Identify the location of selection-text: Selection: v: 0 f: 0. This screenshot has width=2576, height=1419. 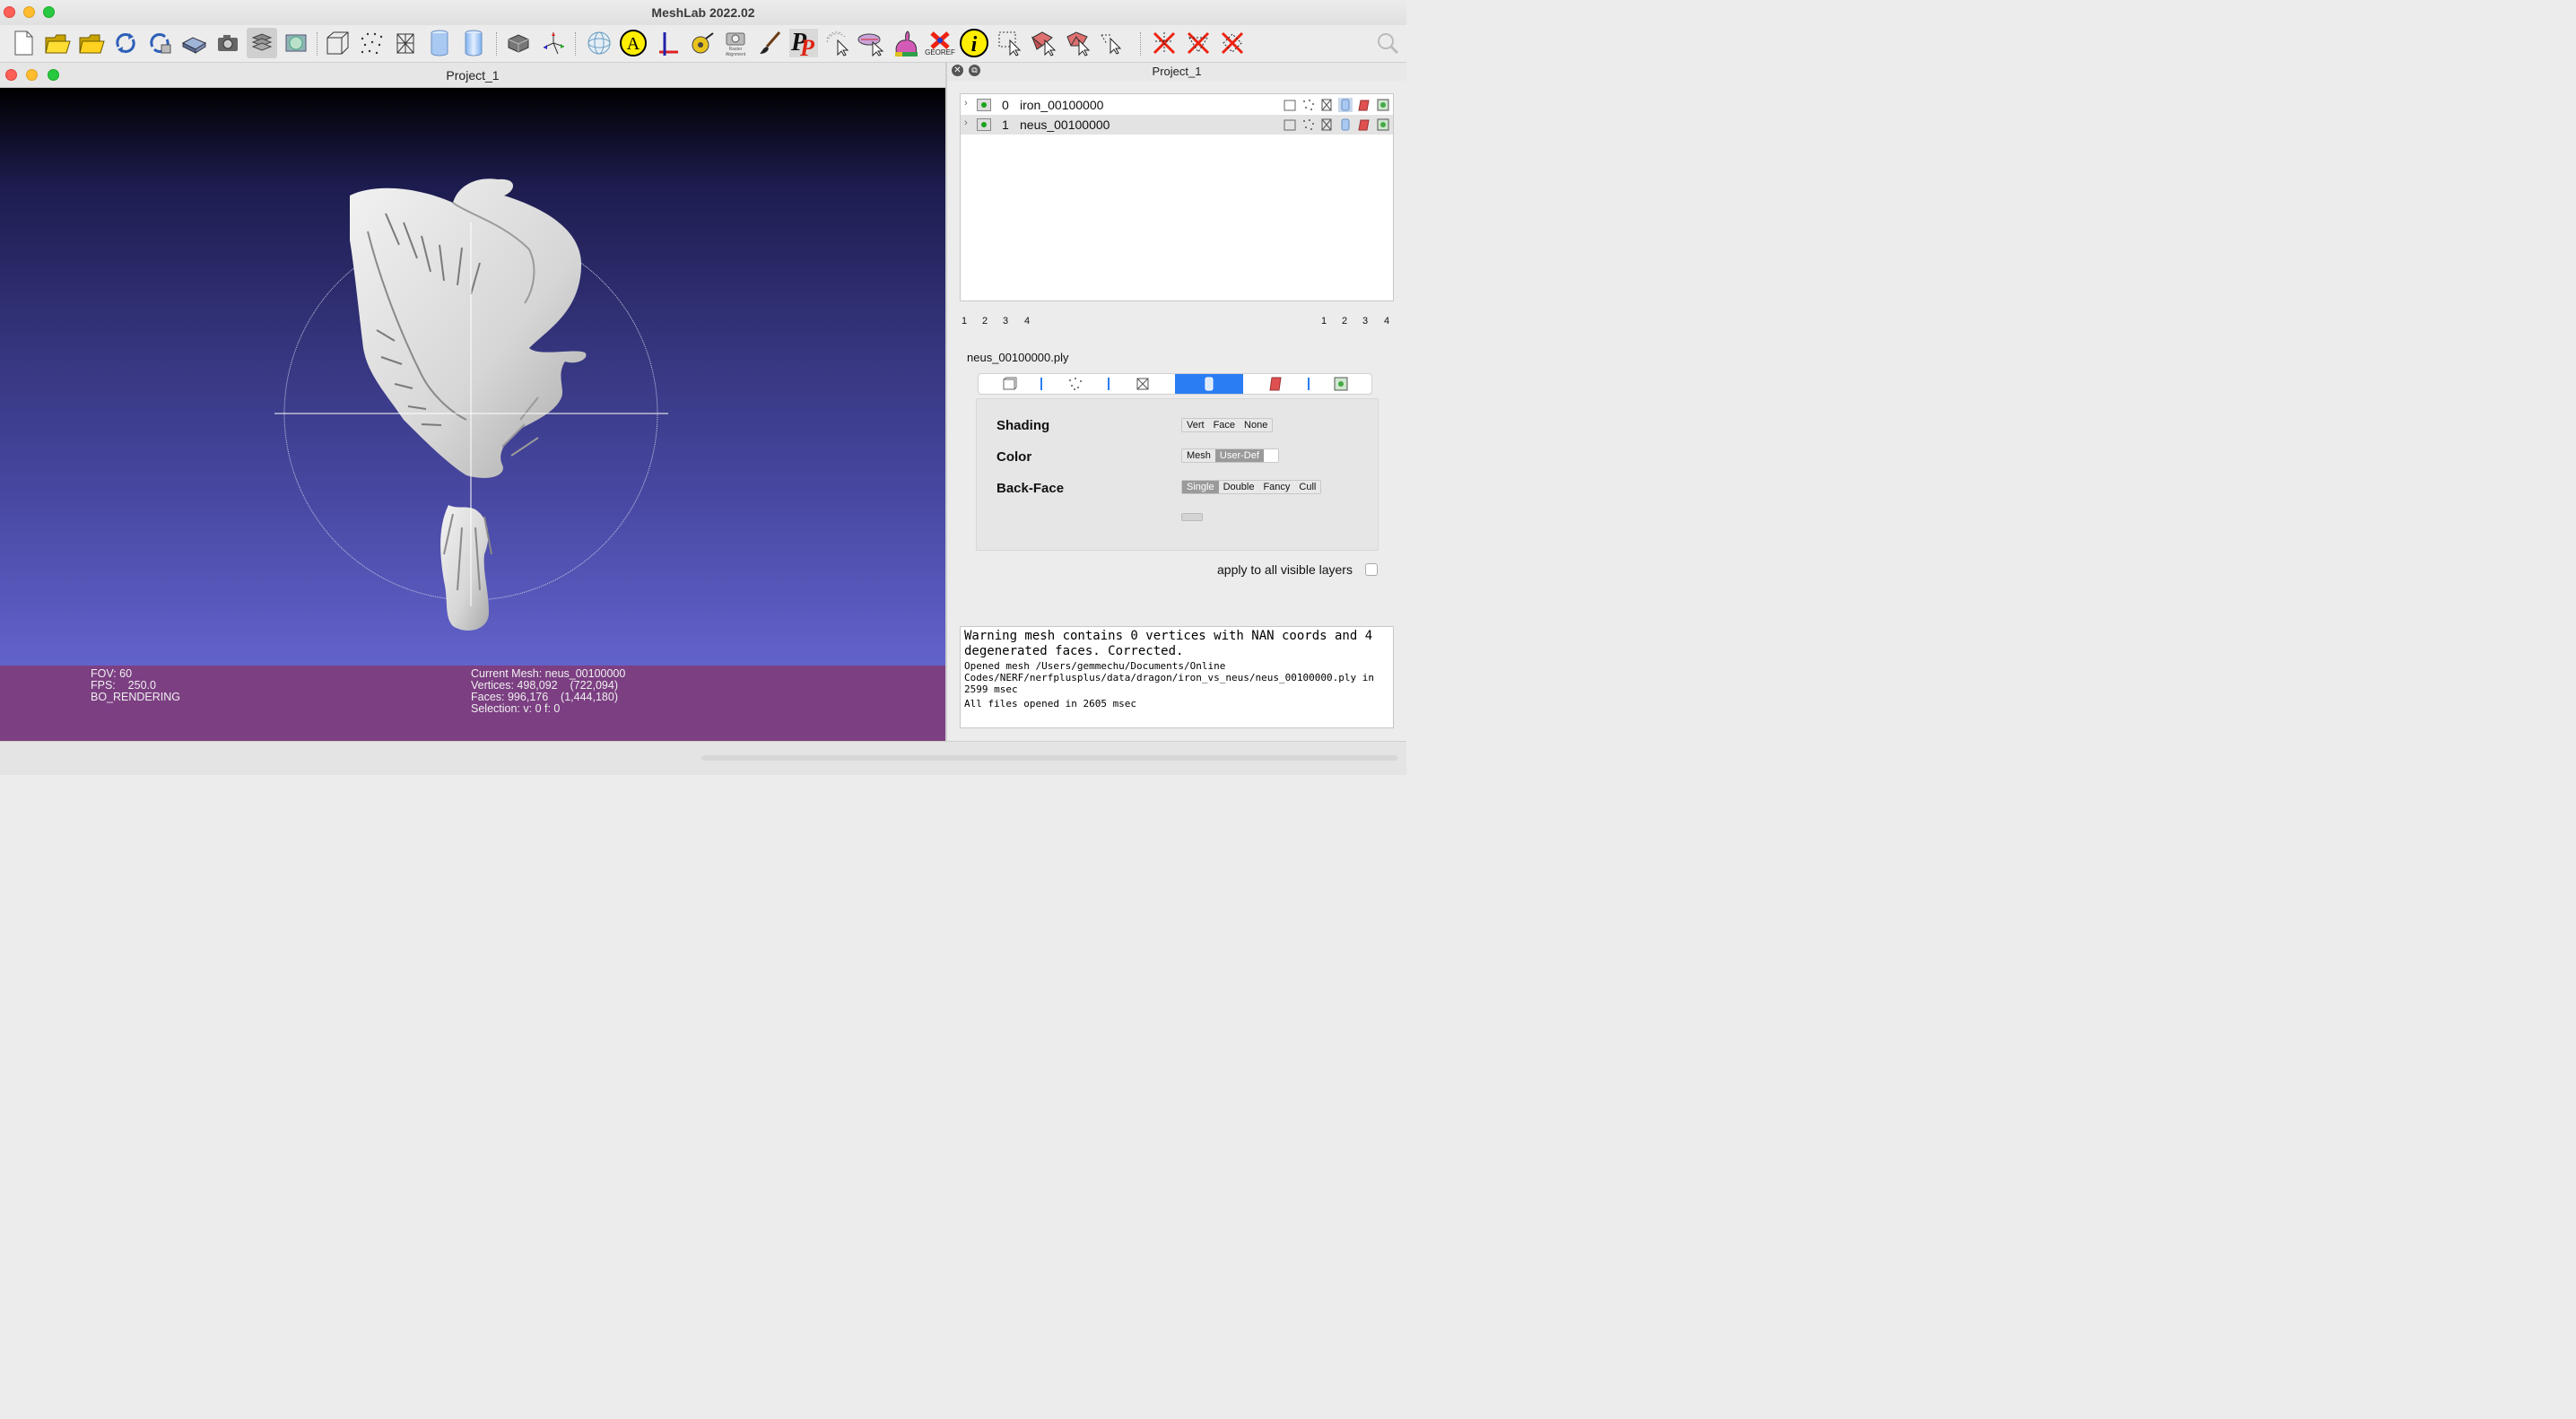
(516, 709).